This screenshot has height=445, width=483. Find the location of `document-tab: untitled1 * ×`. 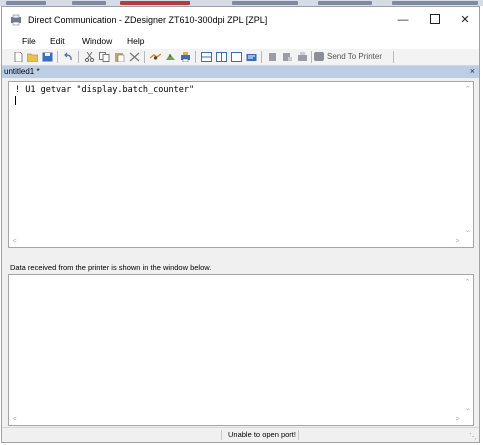

document-tab: untitled1 * × is located at coordinates (240, 72).